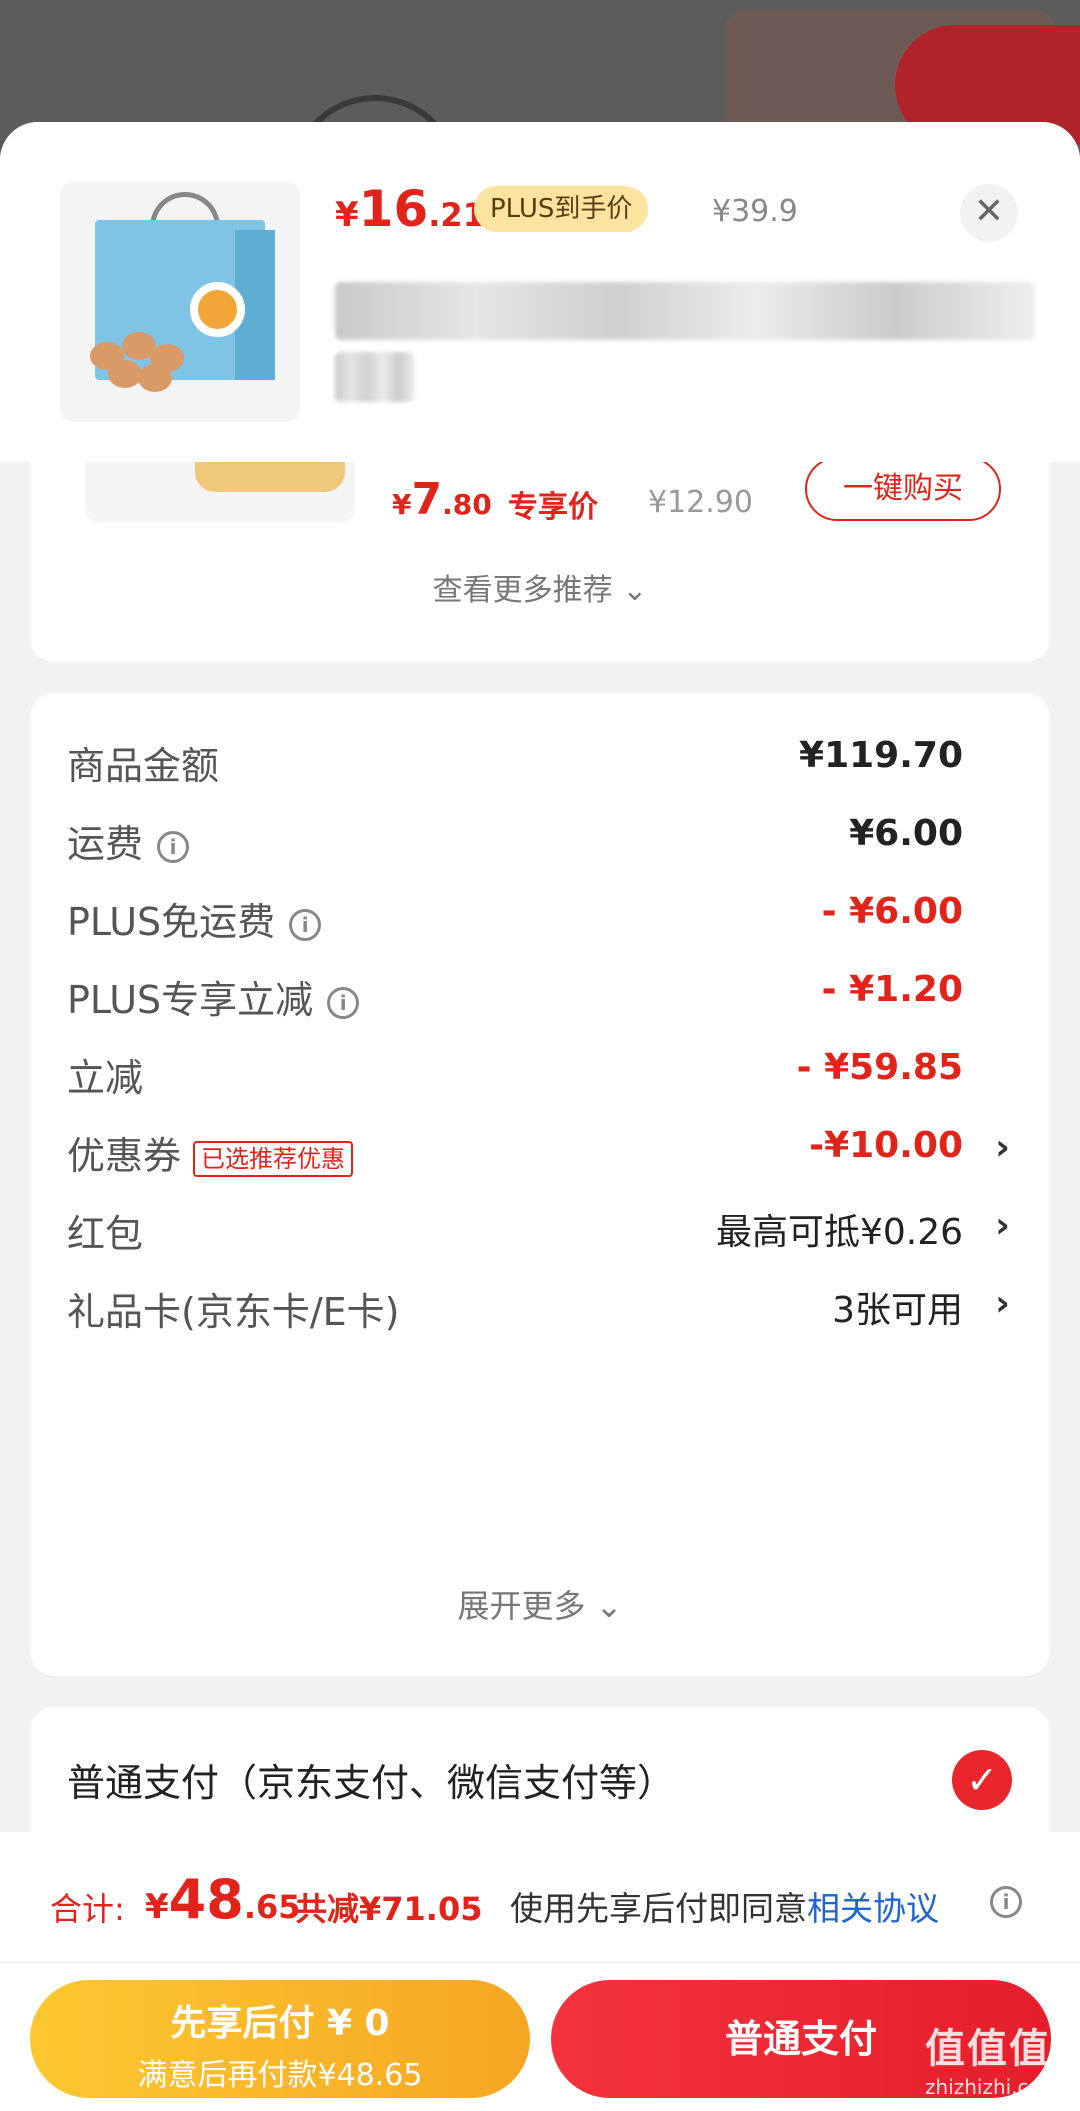 This screenshot has width=1080, height=2111. What do you see at coordinates (540, 759) in the screenshot?
I see `row-goods-amount: 商品金额 ¥119.70` at bounding box center [540, 759].